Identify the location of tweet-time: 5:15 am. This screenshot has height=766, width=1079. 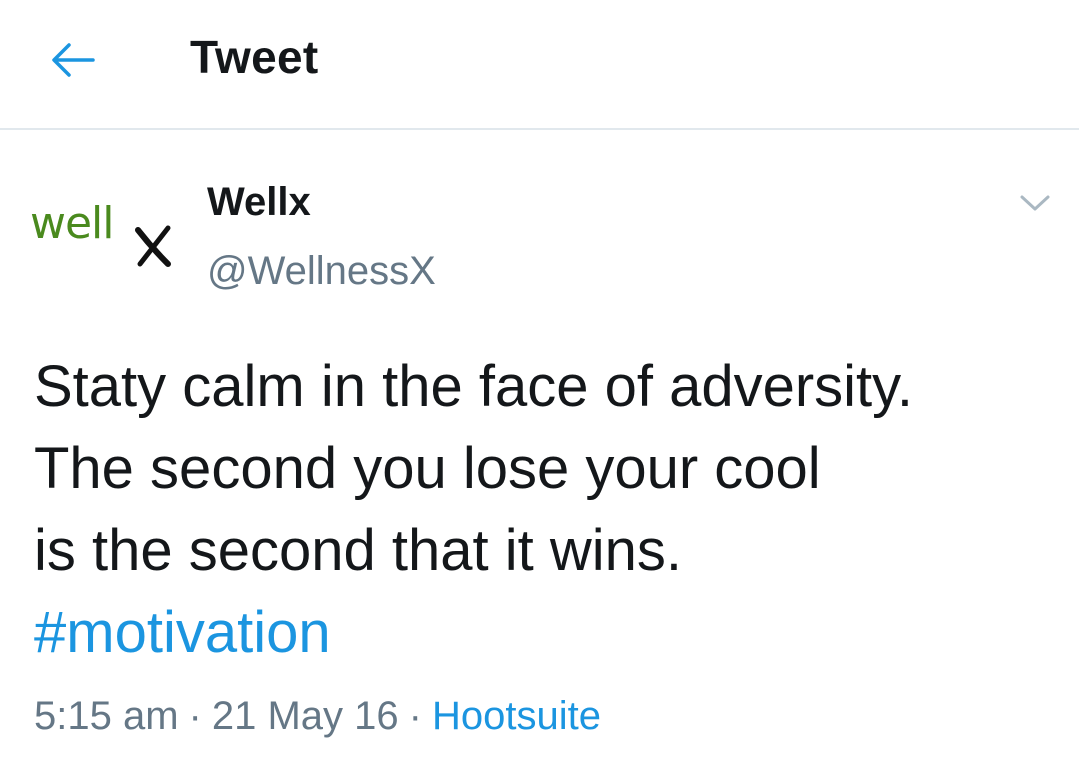
(106, 716).